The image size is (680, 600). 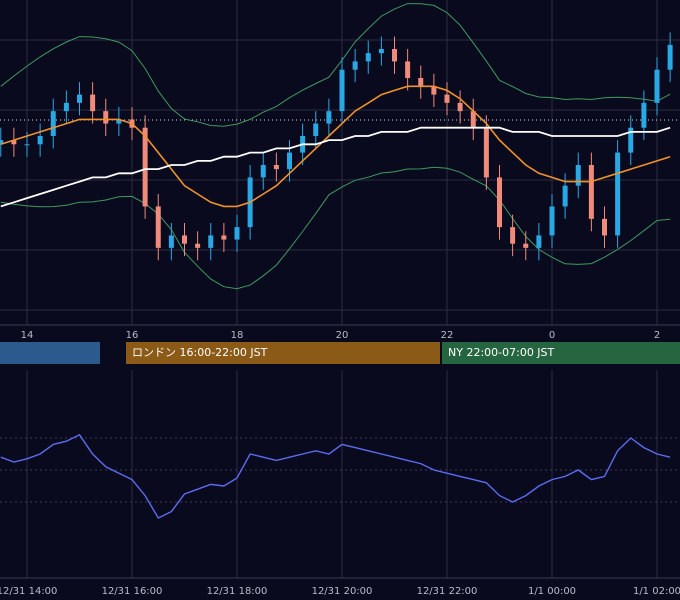 I want to click on x-tick-label-bottom: 12/31 20:00, so click(x=342, y=591).